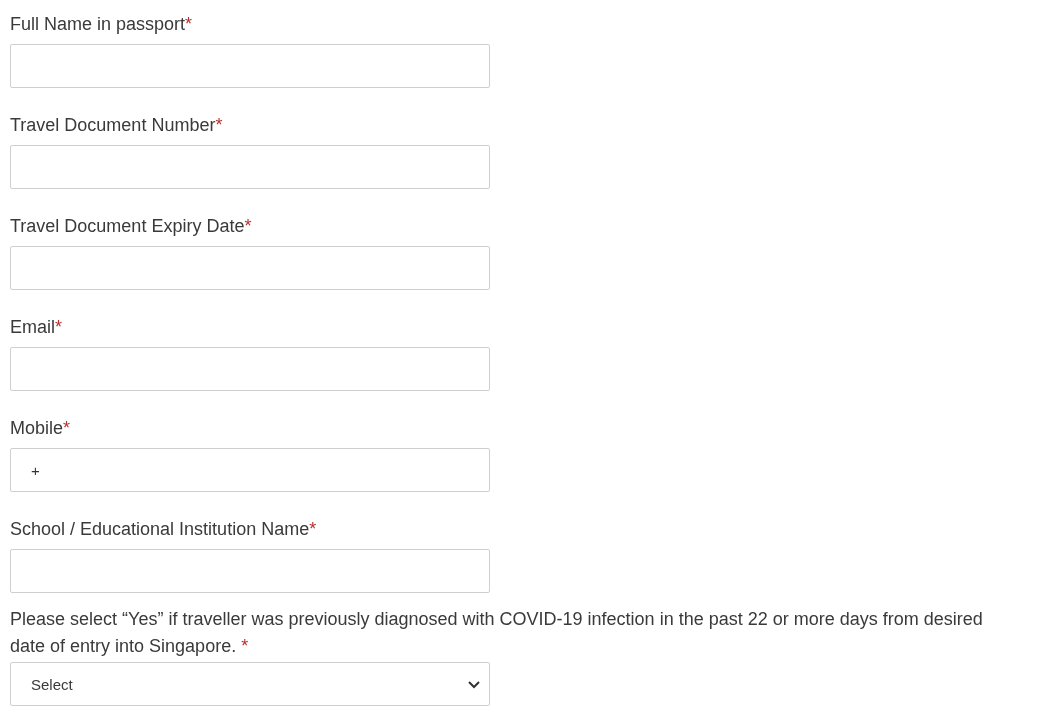 The width and height of the screenshot is (1046, 714). I want to click on question-text: Please select “Yes” if traveller was previously diagnosed with COVID-19 infection in the past 22 or more days from desired date of entry into Singapore. *, so click(497, 633).